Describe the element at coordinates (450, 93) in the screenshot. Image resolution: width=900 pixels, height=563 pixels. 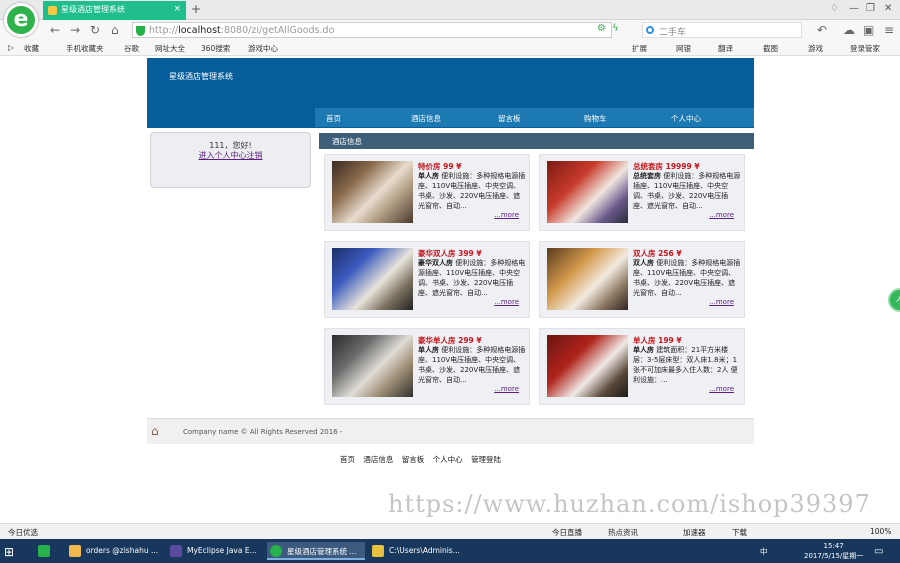
I see `site-header: 星级酒店管理系统 首页 酒店信息 留言板 购物车 个人中心` at that location.